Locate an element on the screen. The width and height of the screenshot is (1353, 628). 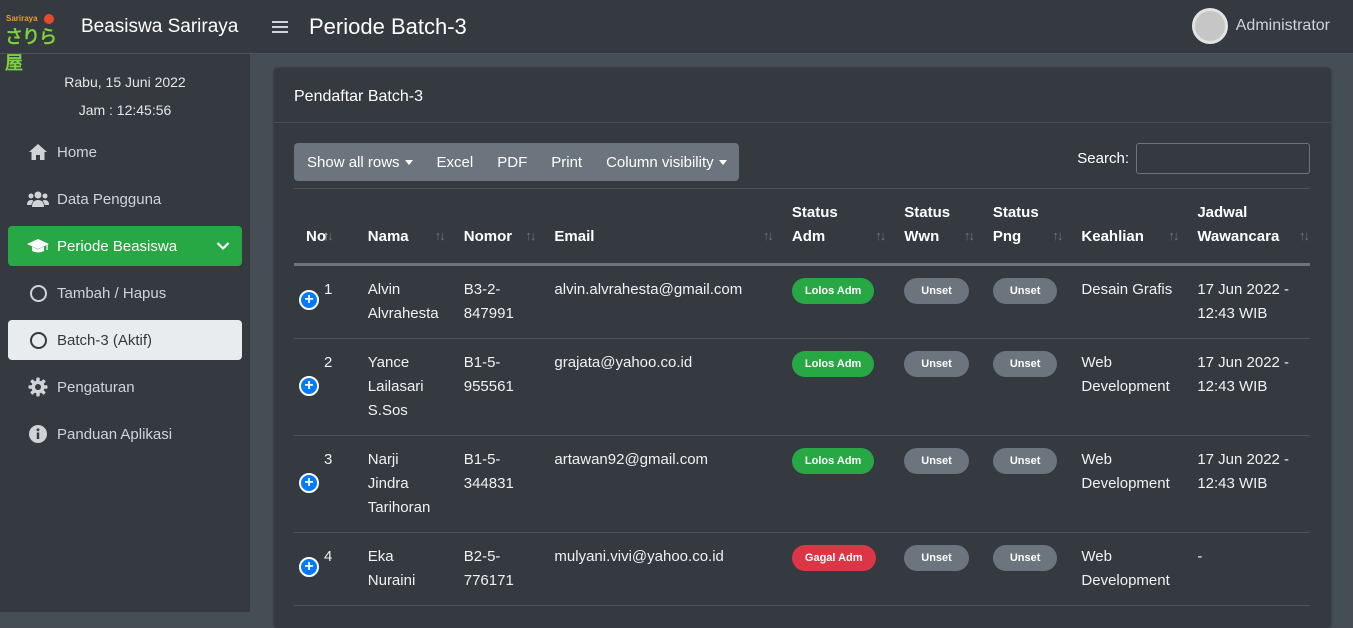
cell-text: - is located at coordinates (1200, 556).